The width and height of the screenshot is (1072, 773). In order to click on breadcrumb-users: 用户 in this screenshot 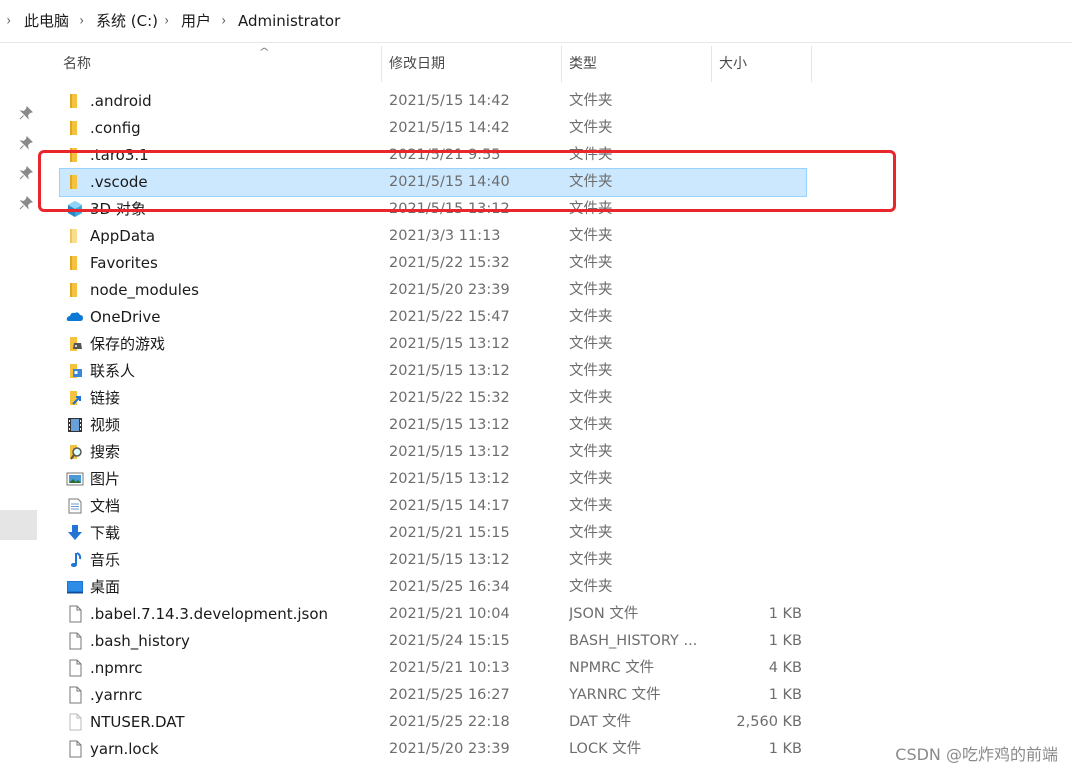, I will do `click(196, 21)`.